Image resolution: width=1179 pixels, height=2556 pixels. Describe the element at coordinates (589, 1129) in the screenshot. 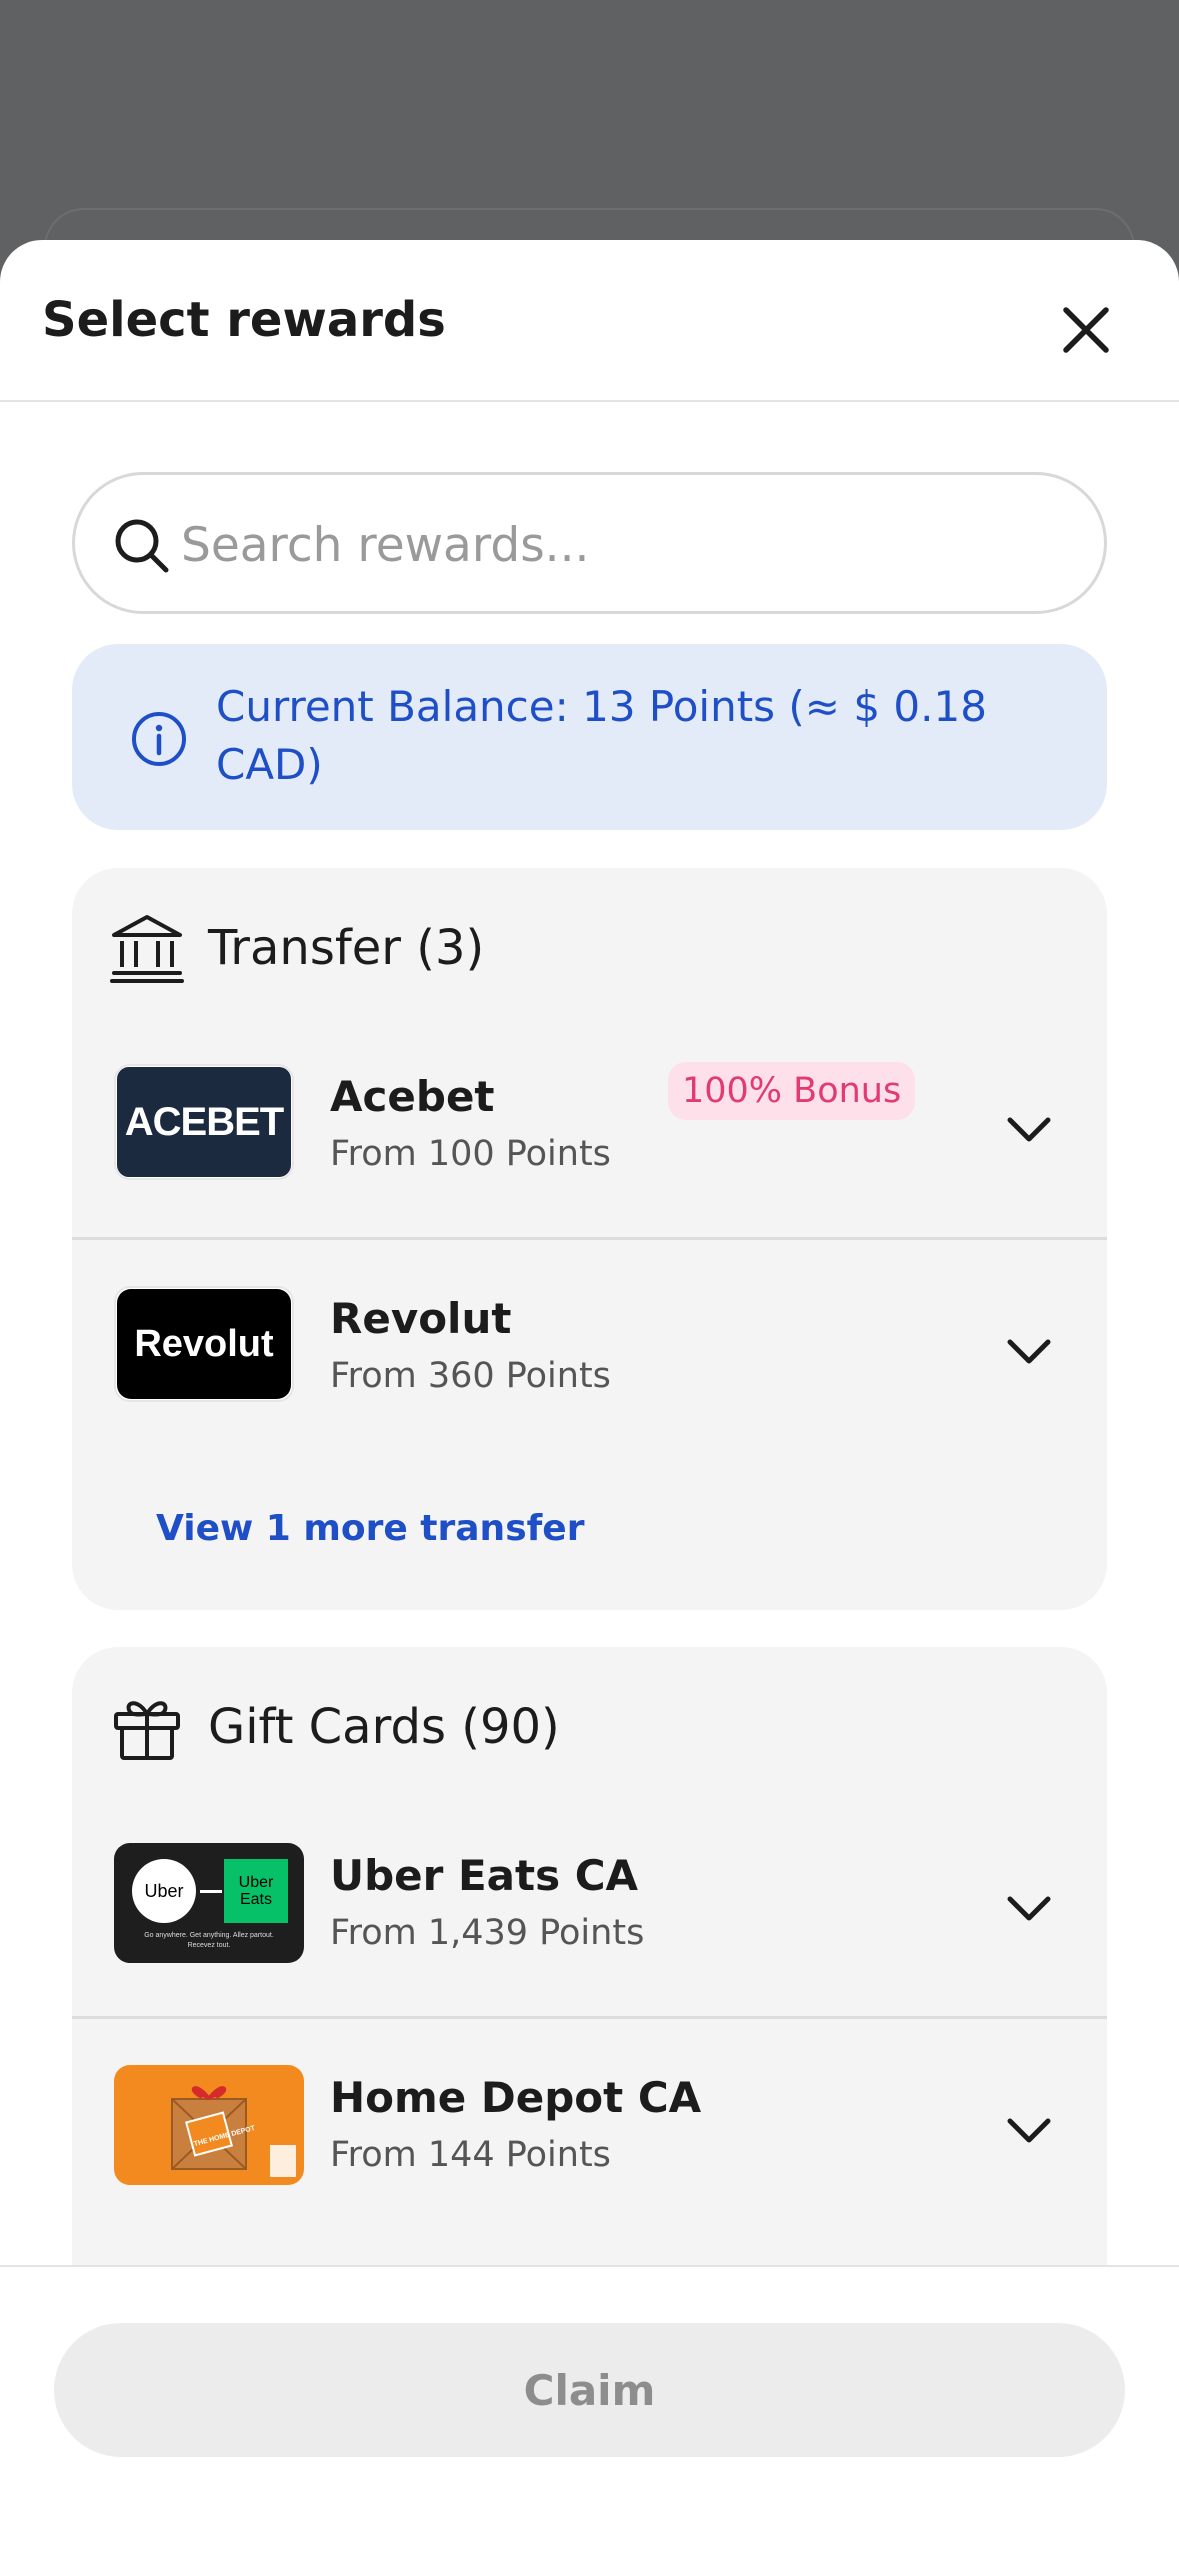

I see `reward-item-acebet: ACEBET Acebet From 100 Points 100% Bonus` at that location.